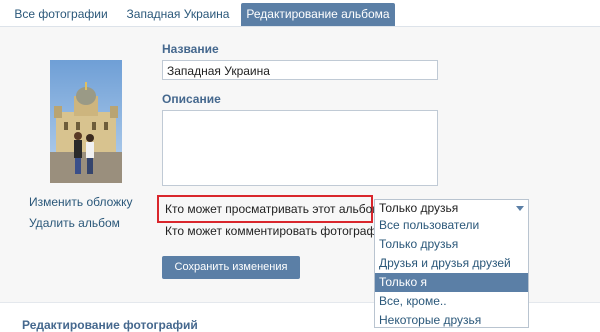 The image size is (600, 332). I want to click on chevron-down-icon, so click(520, 208).